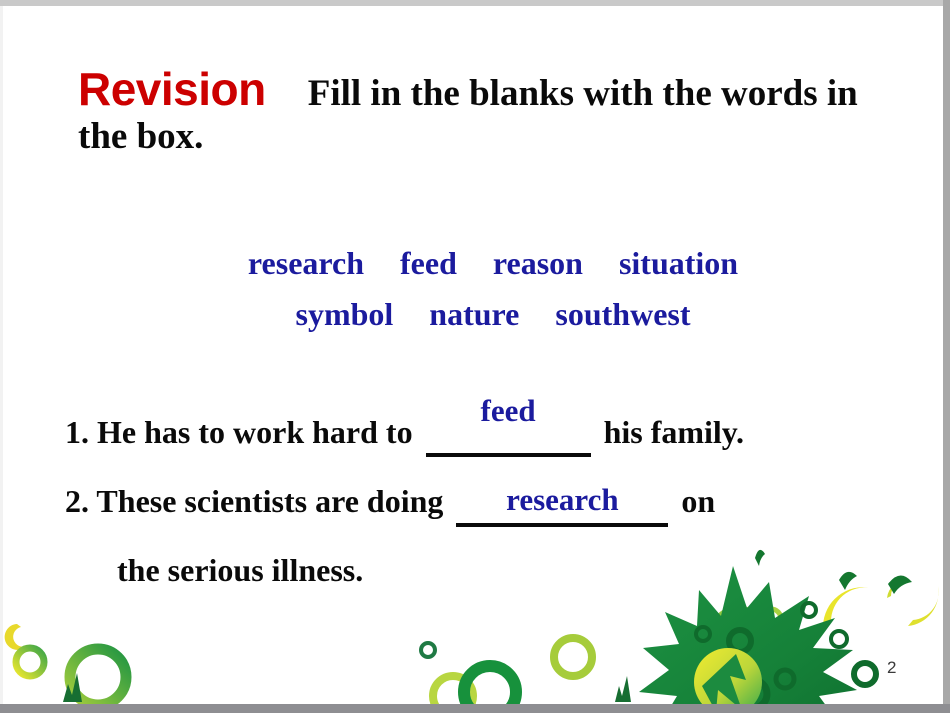 Image resolution: width=950 pixels, height=713 pixels. I want to click on word-bank-item: research, so click(306, 263).